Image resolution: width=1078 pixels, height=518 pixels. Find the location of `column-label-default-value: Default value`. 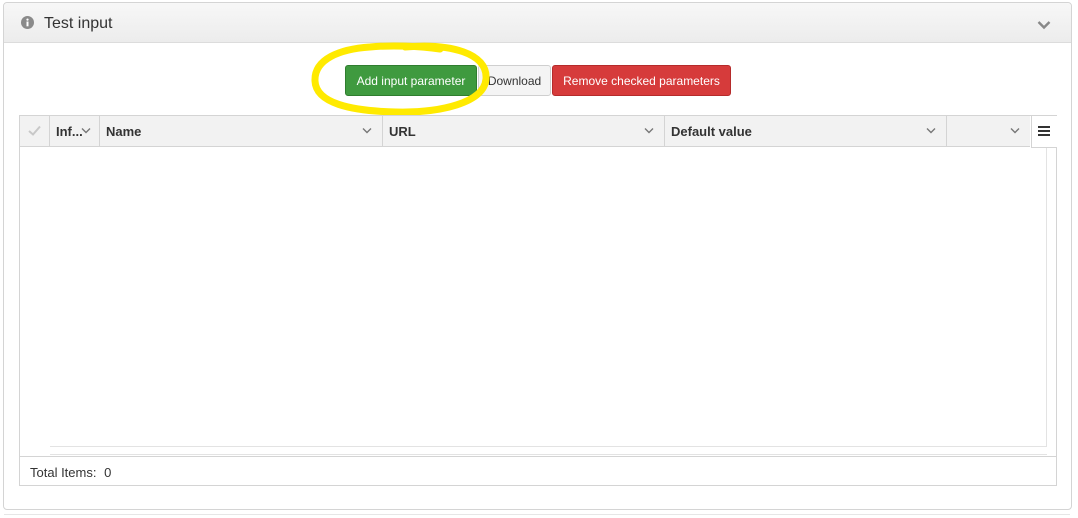

column-label-default-value: Default value is located at coordinates (711, 131).